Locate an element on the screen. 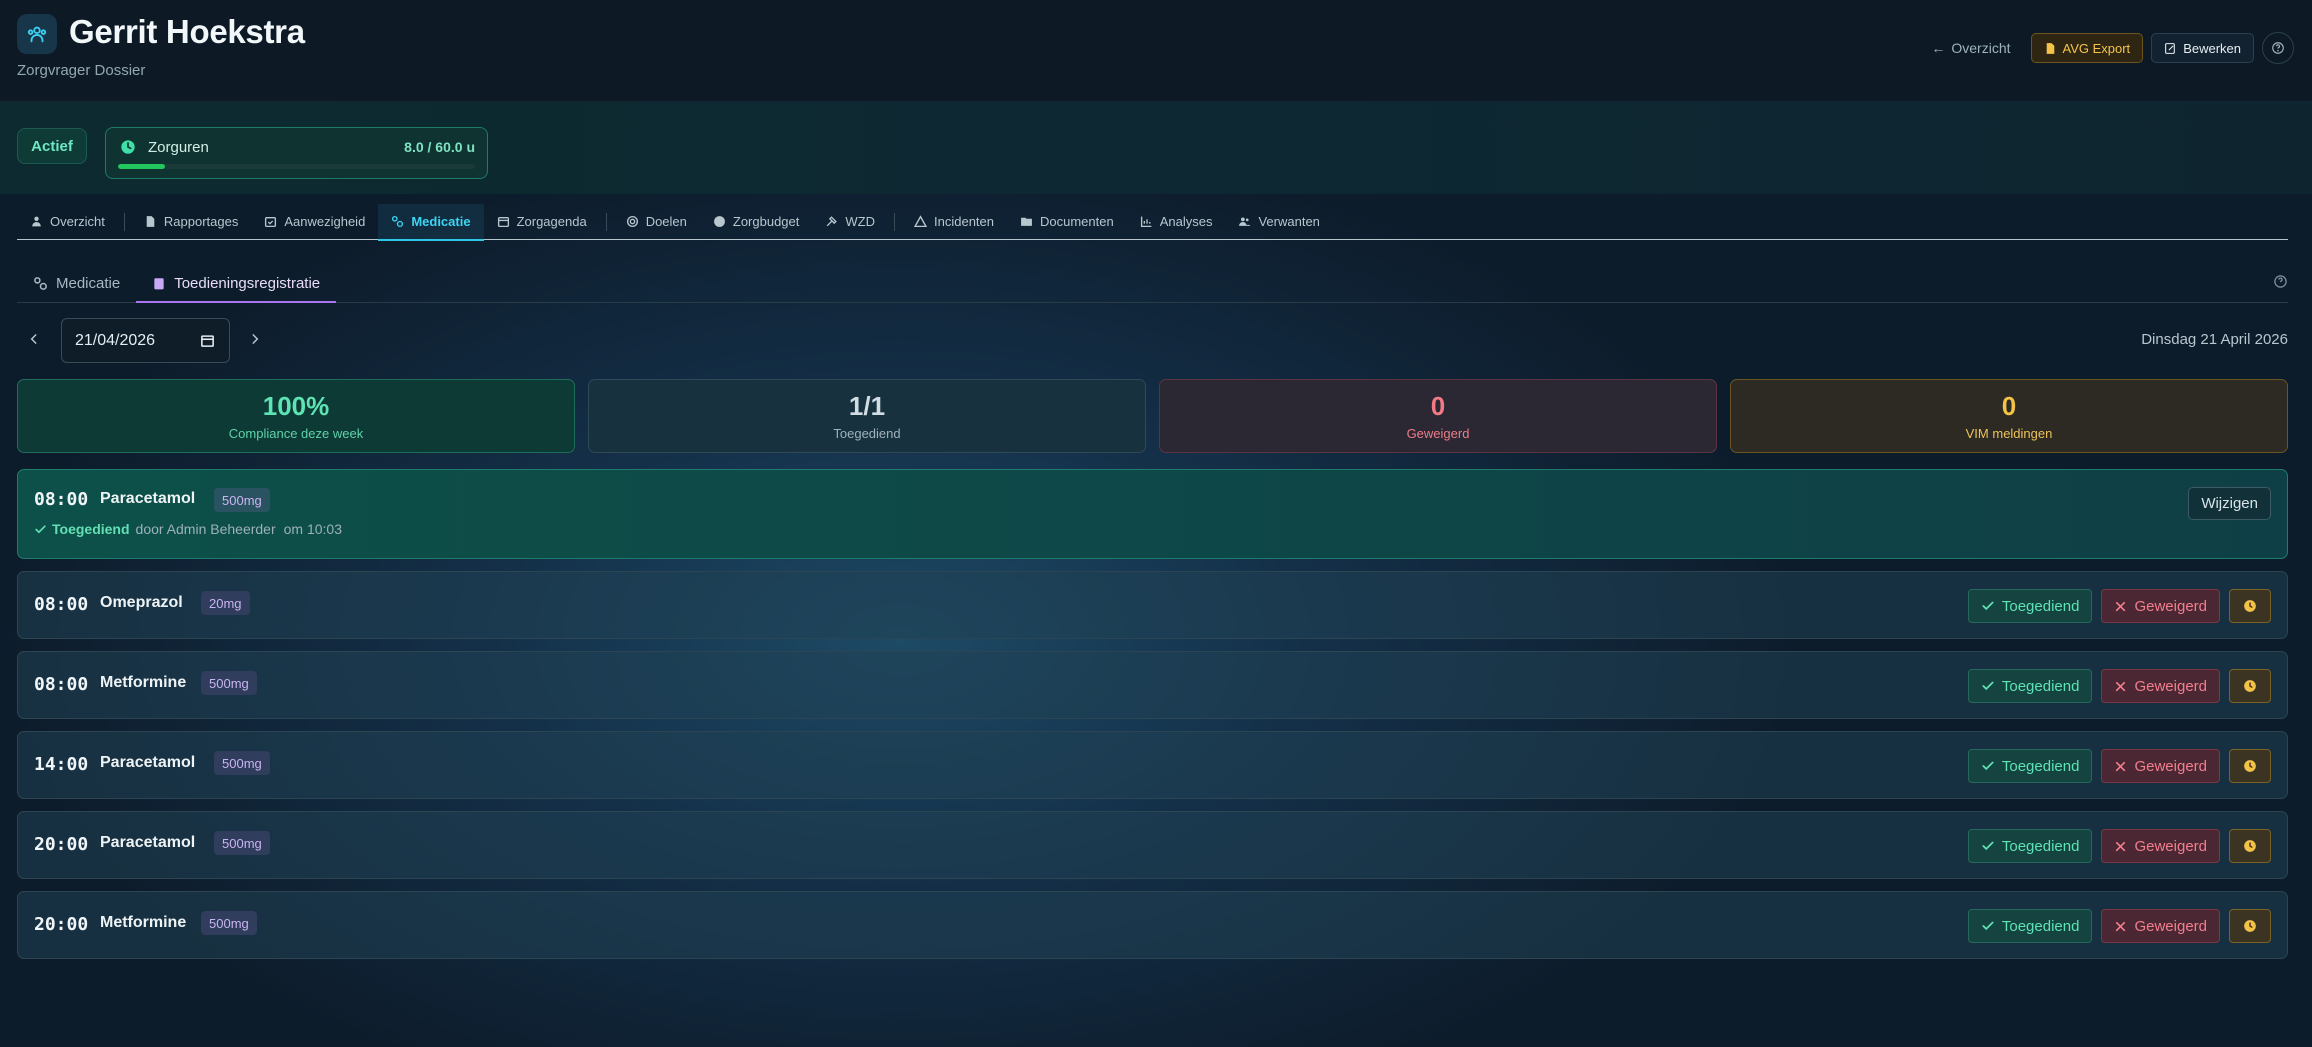 The width and height of the screenshot is (2312, 1047). dose-badge: 20mg is located at coordinates (225, 603).